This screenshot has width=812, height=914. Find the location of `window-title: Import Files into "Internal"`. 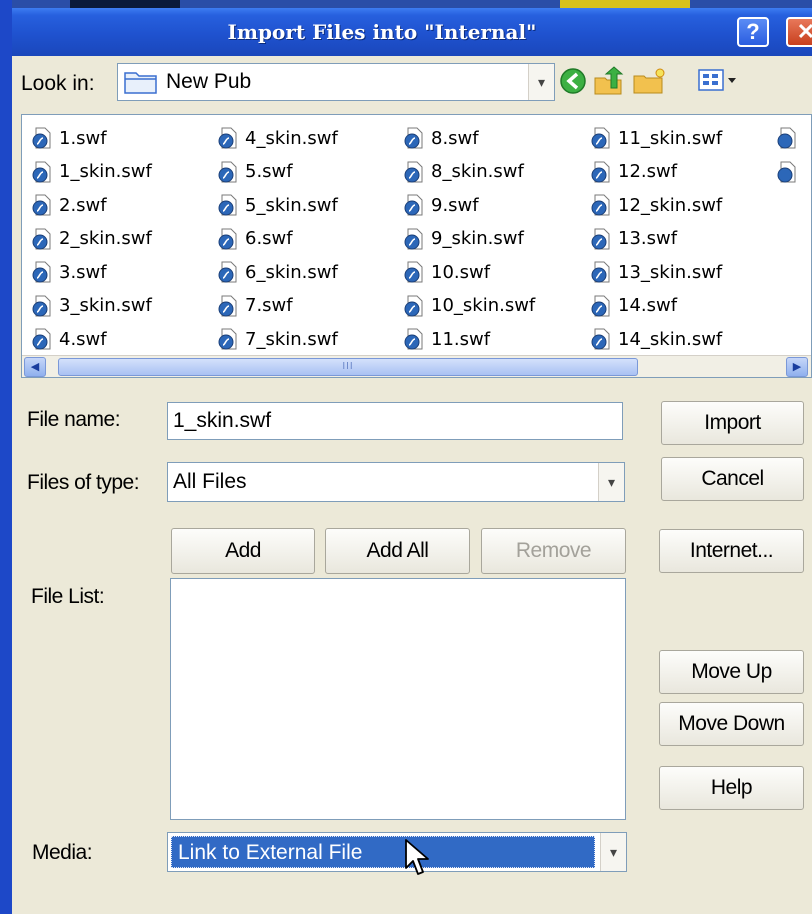

window-title: Import Files into "Internal" is located at coordinates (382, 32).